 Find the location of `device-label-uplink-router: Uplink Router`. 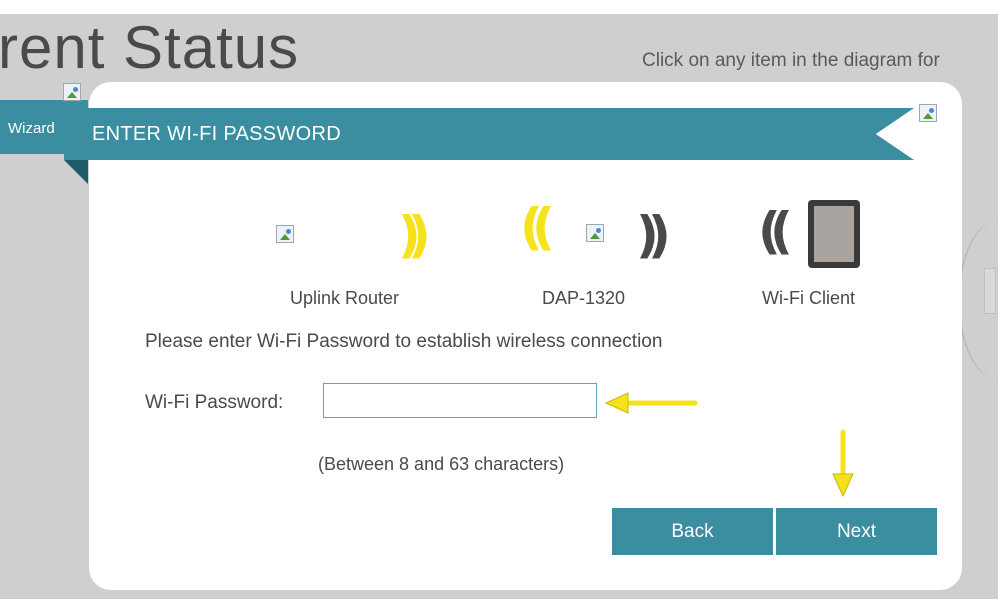

device-label-uplink-router: Uplink Router is located at coordinates (345, 298).